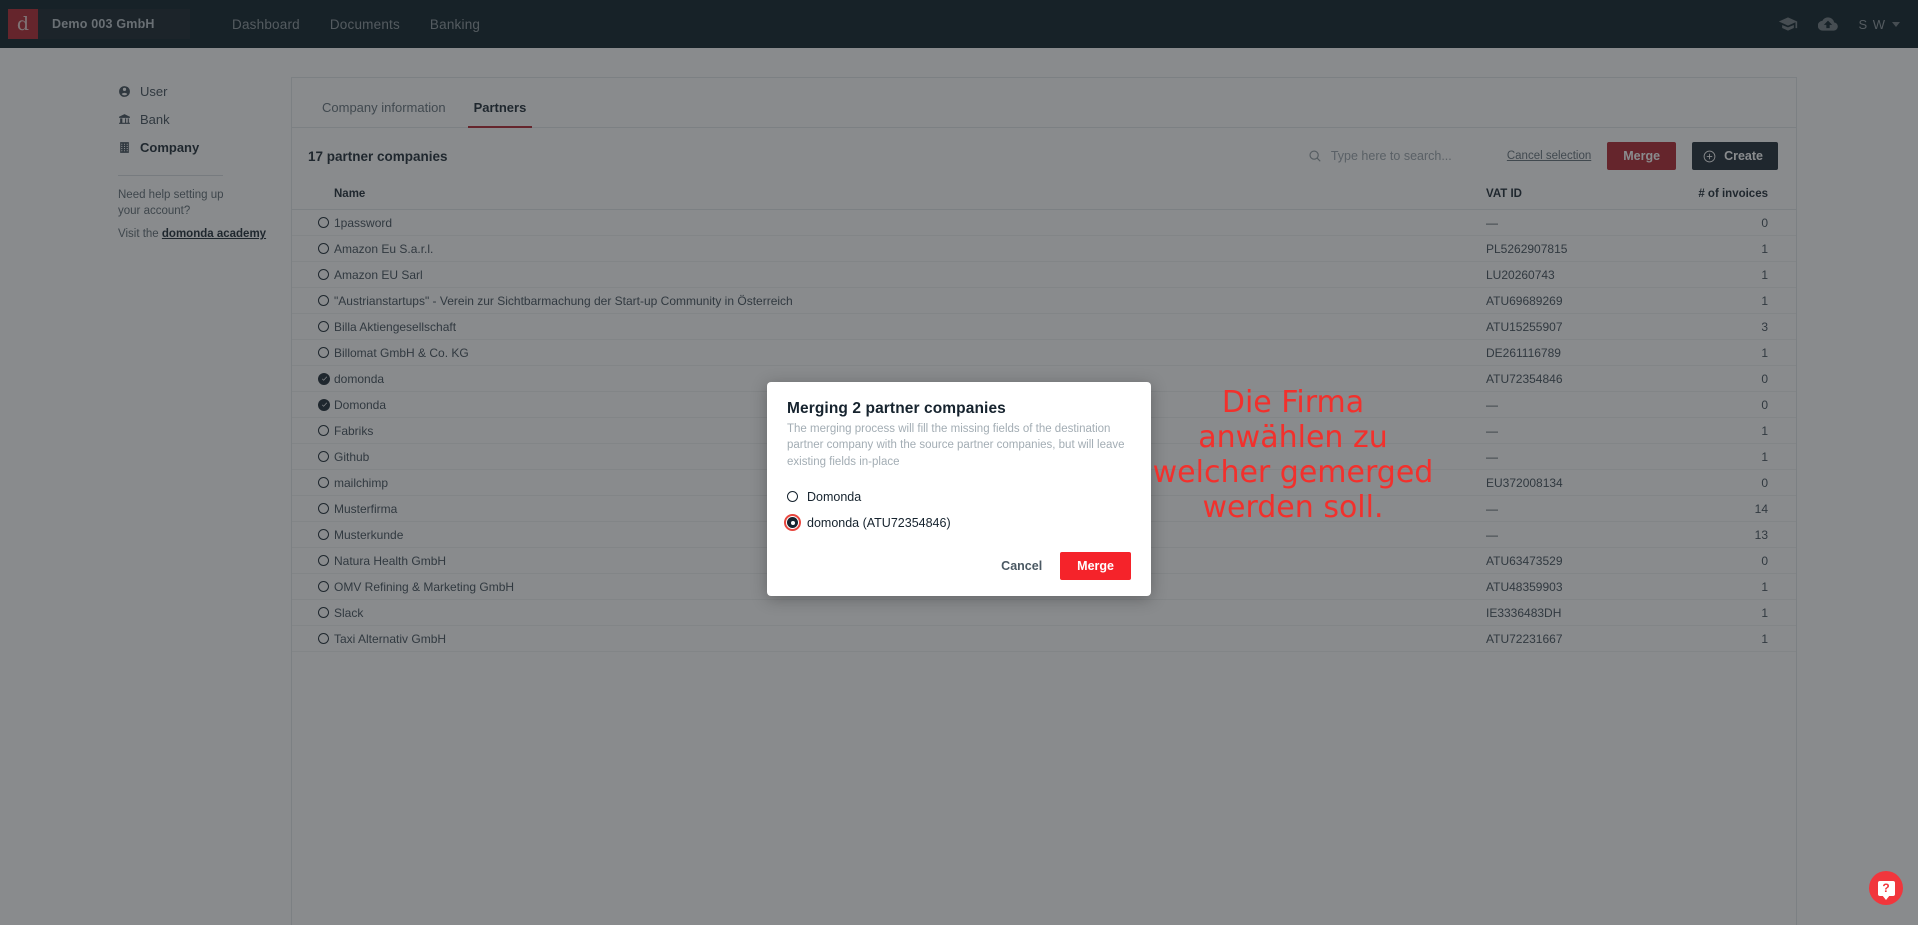 This screenshot has width=1918, height=925. Describe the element at coordinates (1095, 565) in the screenshot. I see `dialog-merge-button: Merge` at that location.